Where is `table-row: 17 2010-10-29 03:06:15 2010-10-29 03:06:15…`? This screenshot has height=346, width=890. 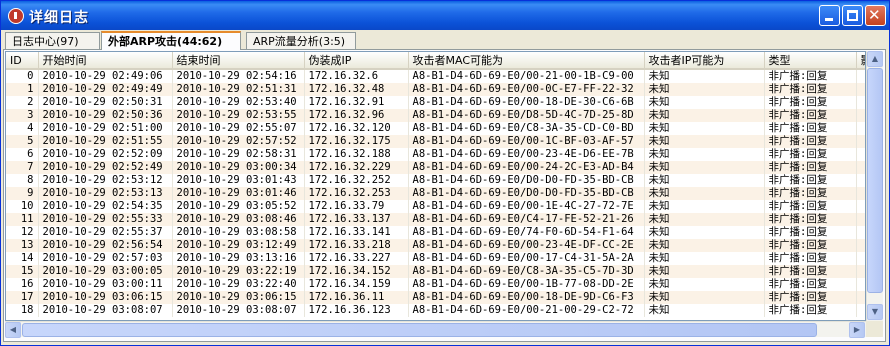 table-row: 17 2010-10-29 03:06:15 2010-10-29 03:06:15… is located at coordinates (435, 297).